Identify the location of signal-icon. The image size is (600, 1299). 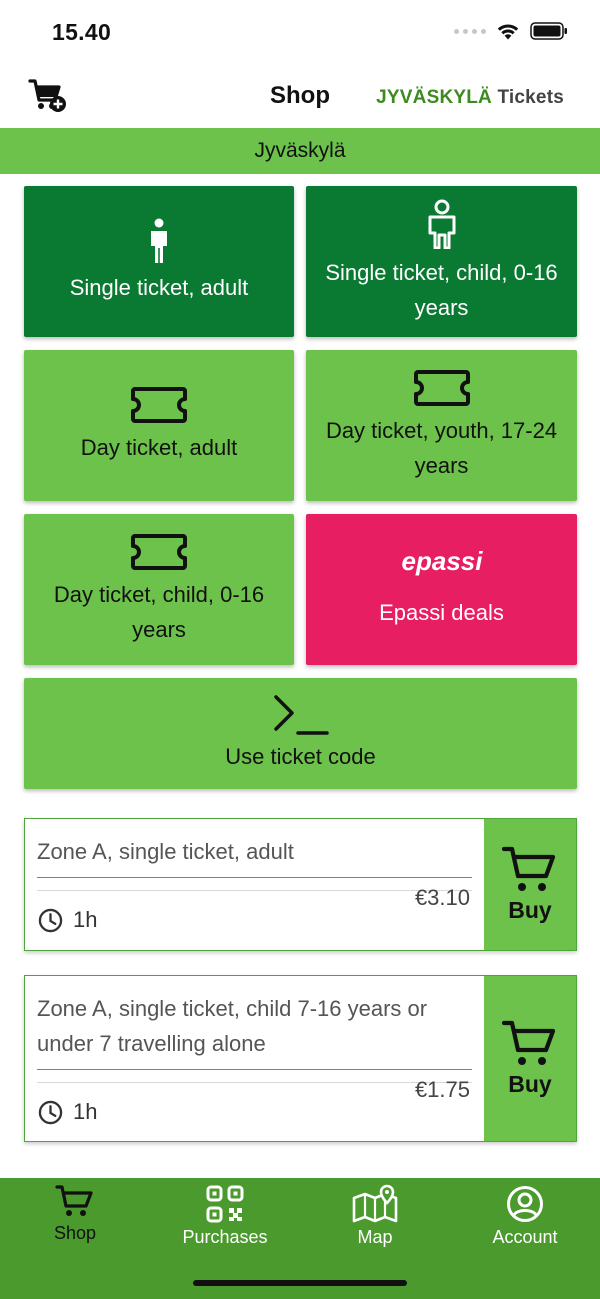
(470, 31).